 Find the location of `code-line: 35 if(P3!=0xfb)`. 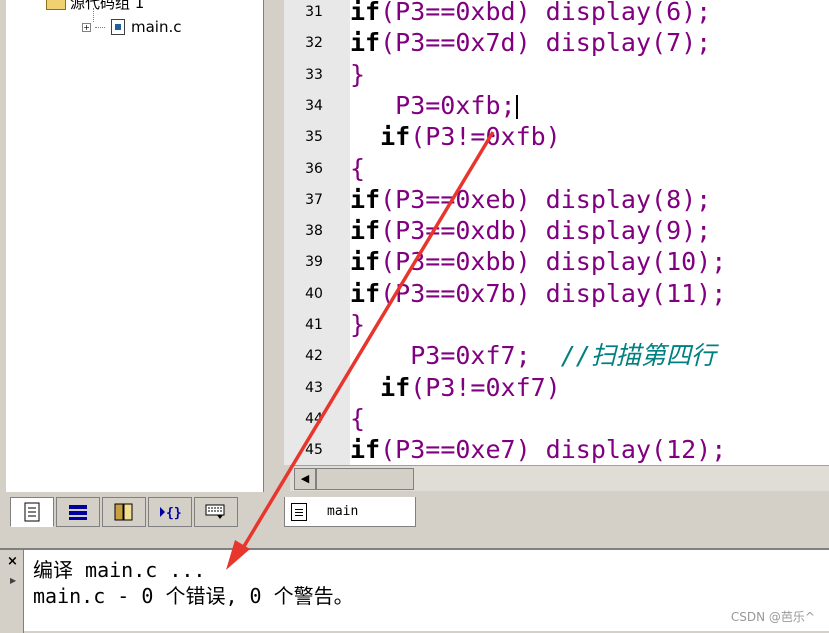

code-line: 35 if(P3!=0xfb) is located at coordinates (556, 137).